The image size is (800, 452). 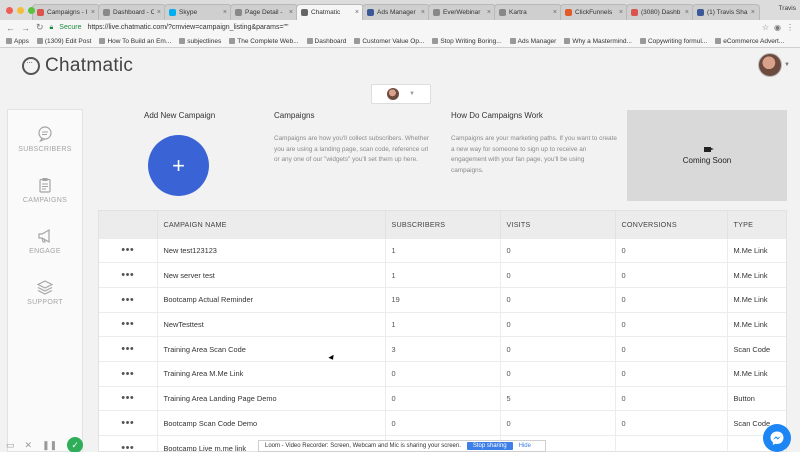 I want to click on checkmark-icon: ✓, so click(x=75, y=444).